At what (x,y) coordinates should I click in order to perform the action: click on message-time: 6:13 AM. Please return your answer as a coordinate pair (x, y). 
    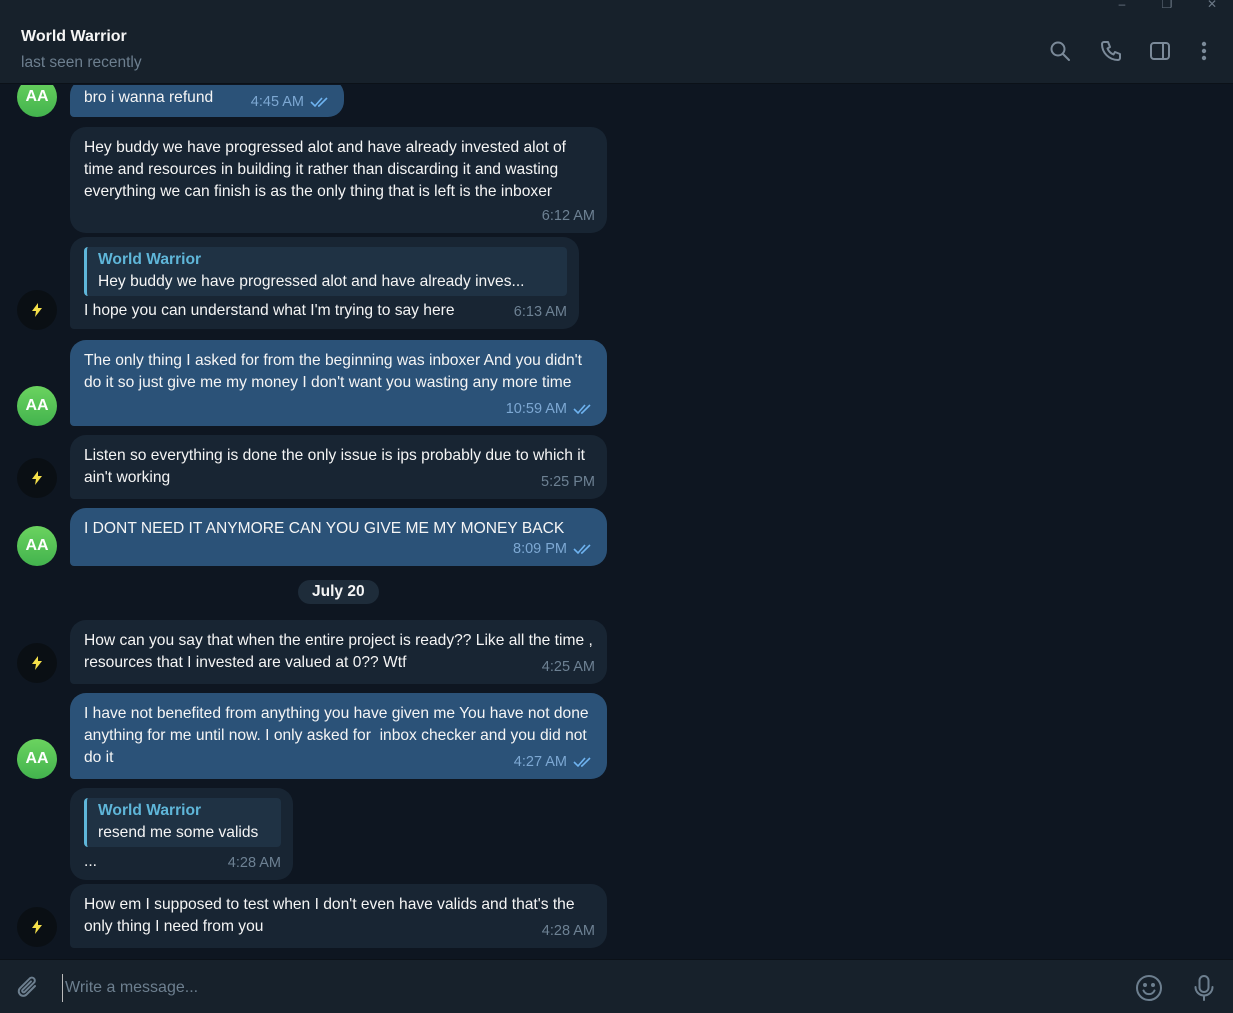
    Looking at the image, I should click on (540, 312).